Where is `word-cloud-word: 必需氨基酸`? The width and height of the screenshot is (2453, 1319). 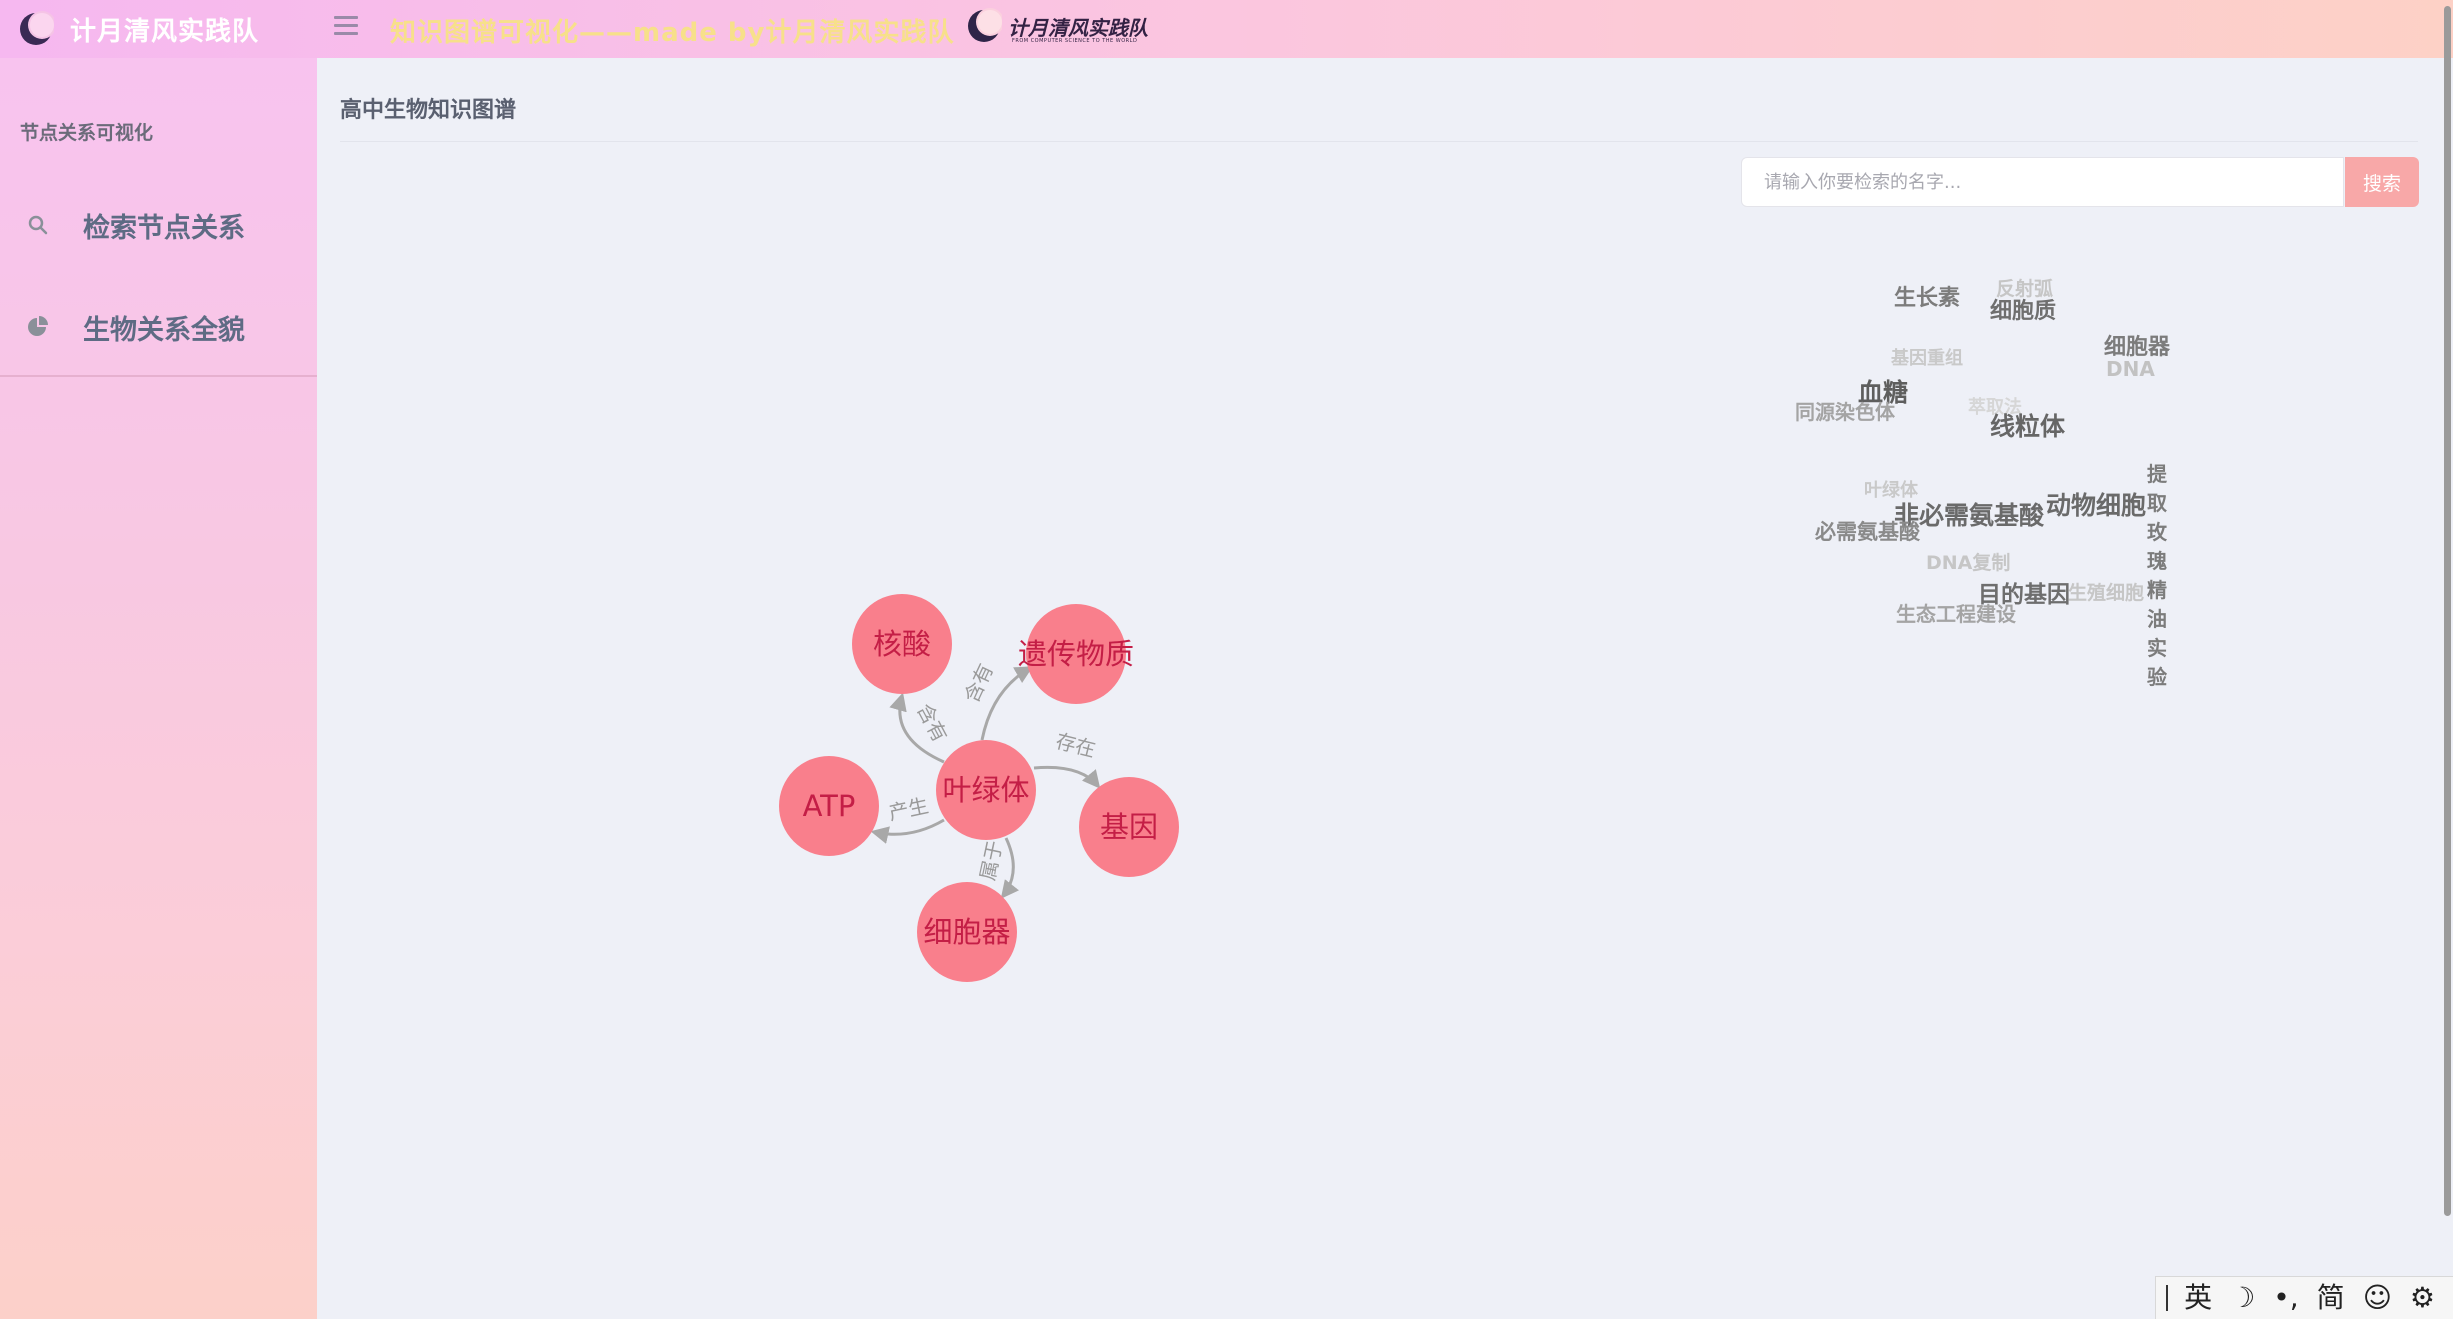
word-cloud-word: 必需氨基酸 is located at coordinates (1867, 532).